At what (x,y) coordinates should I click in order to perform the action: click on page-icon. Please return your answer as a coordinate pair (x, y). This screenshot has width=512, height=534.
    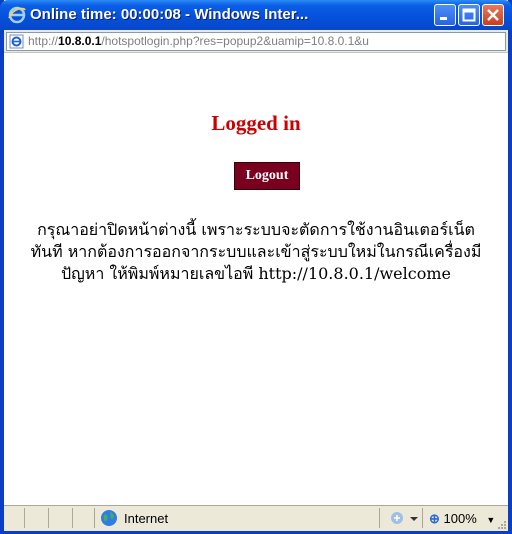
    Looking at the image, I should click on (16, 41).